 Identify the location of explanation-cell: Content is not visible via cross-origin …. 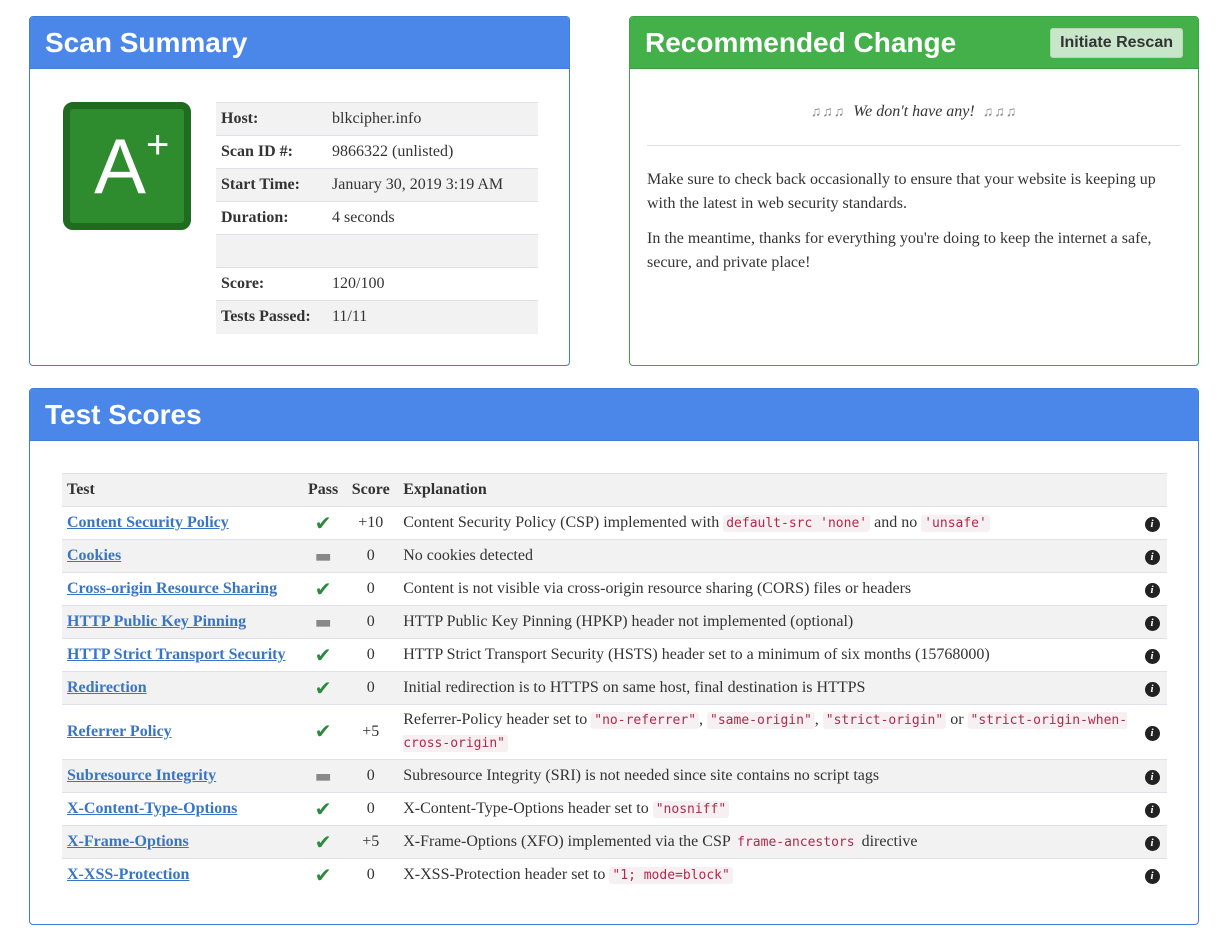
(767, 589).